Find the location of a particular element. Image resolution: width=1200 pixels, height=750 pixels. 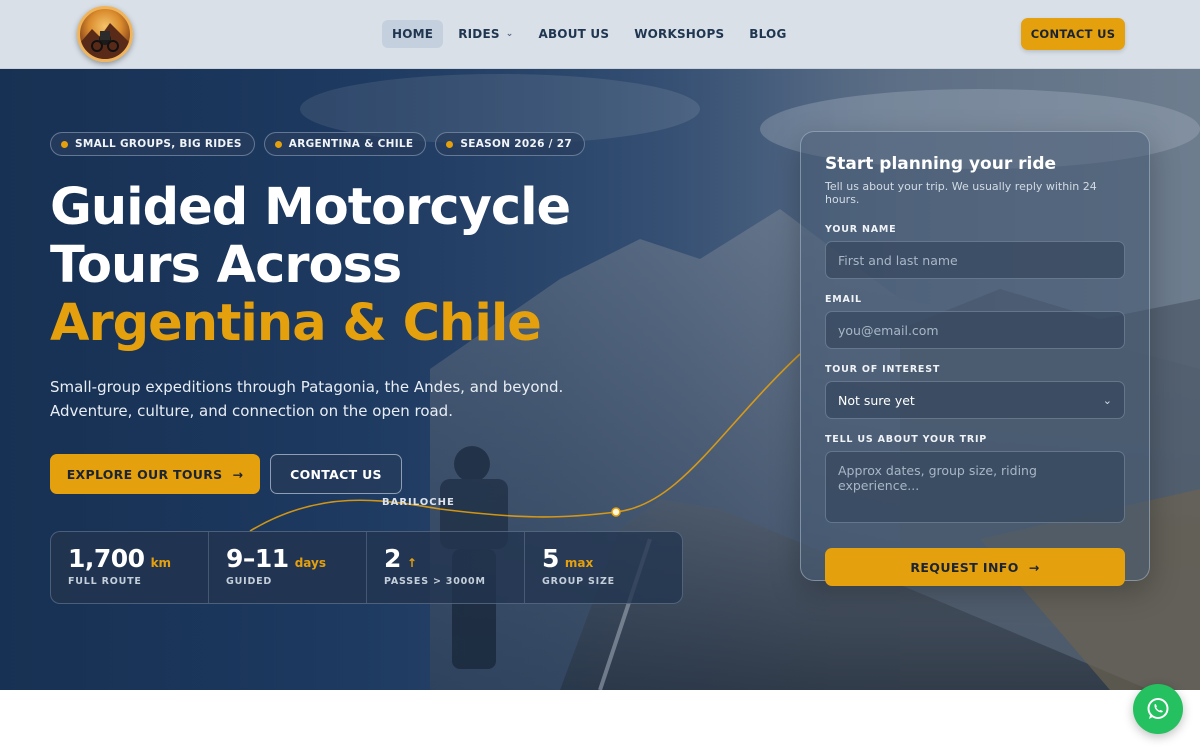

headline-line-2: Tours Across is located at coordinates (226, 265).